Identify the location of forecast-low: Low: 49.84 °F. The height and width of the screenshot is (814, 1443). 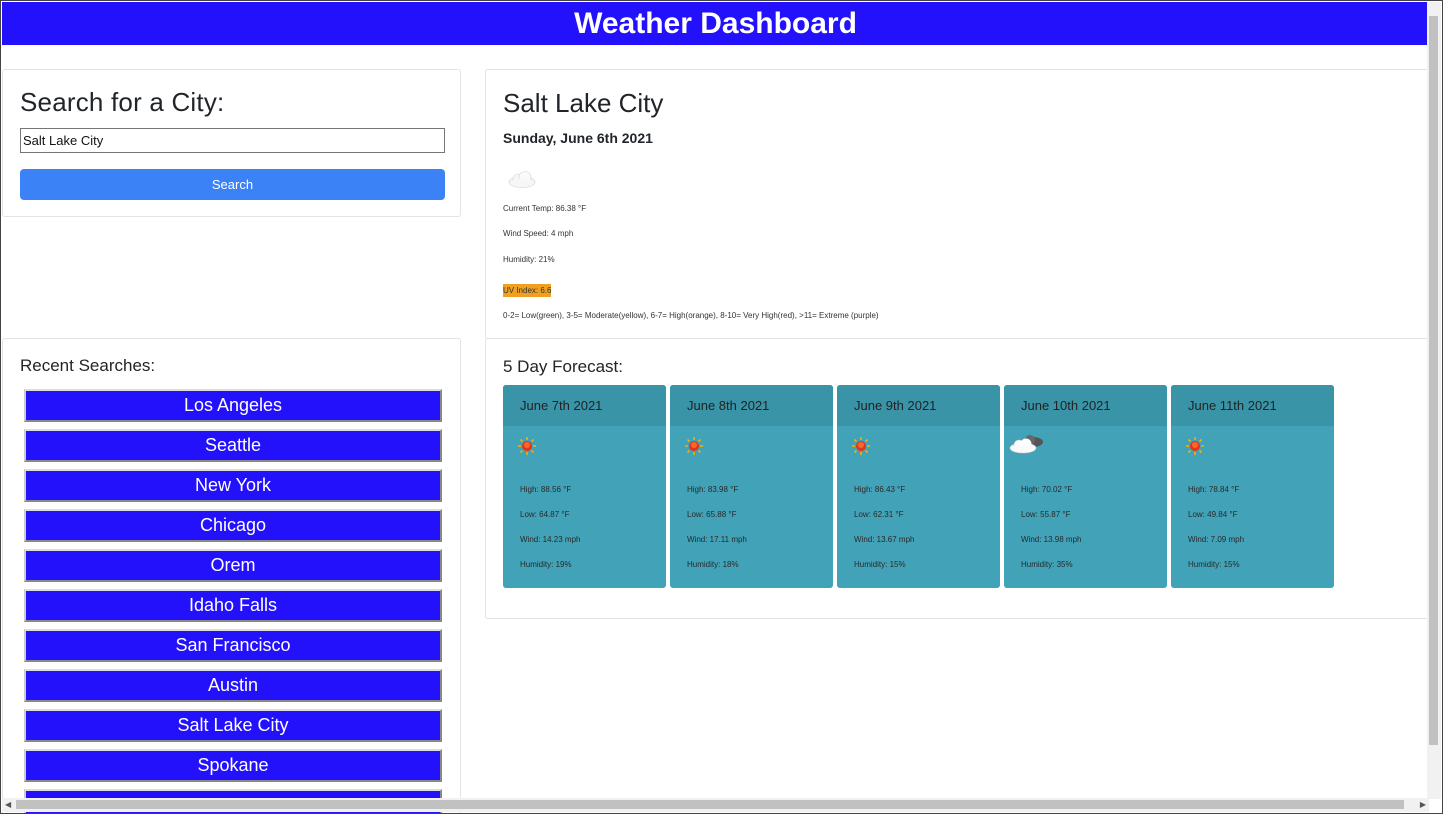
(1213, 514).